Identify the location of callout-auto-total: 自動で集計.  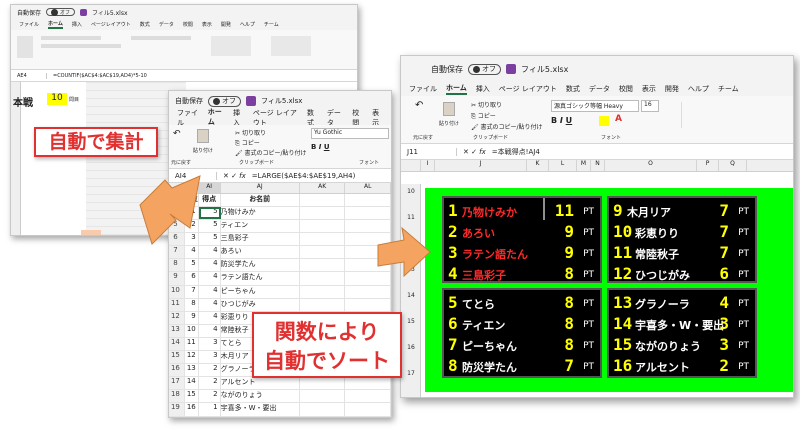
(96, 142).